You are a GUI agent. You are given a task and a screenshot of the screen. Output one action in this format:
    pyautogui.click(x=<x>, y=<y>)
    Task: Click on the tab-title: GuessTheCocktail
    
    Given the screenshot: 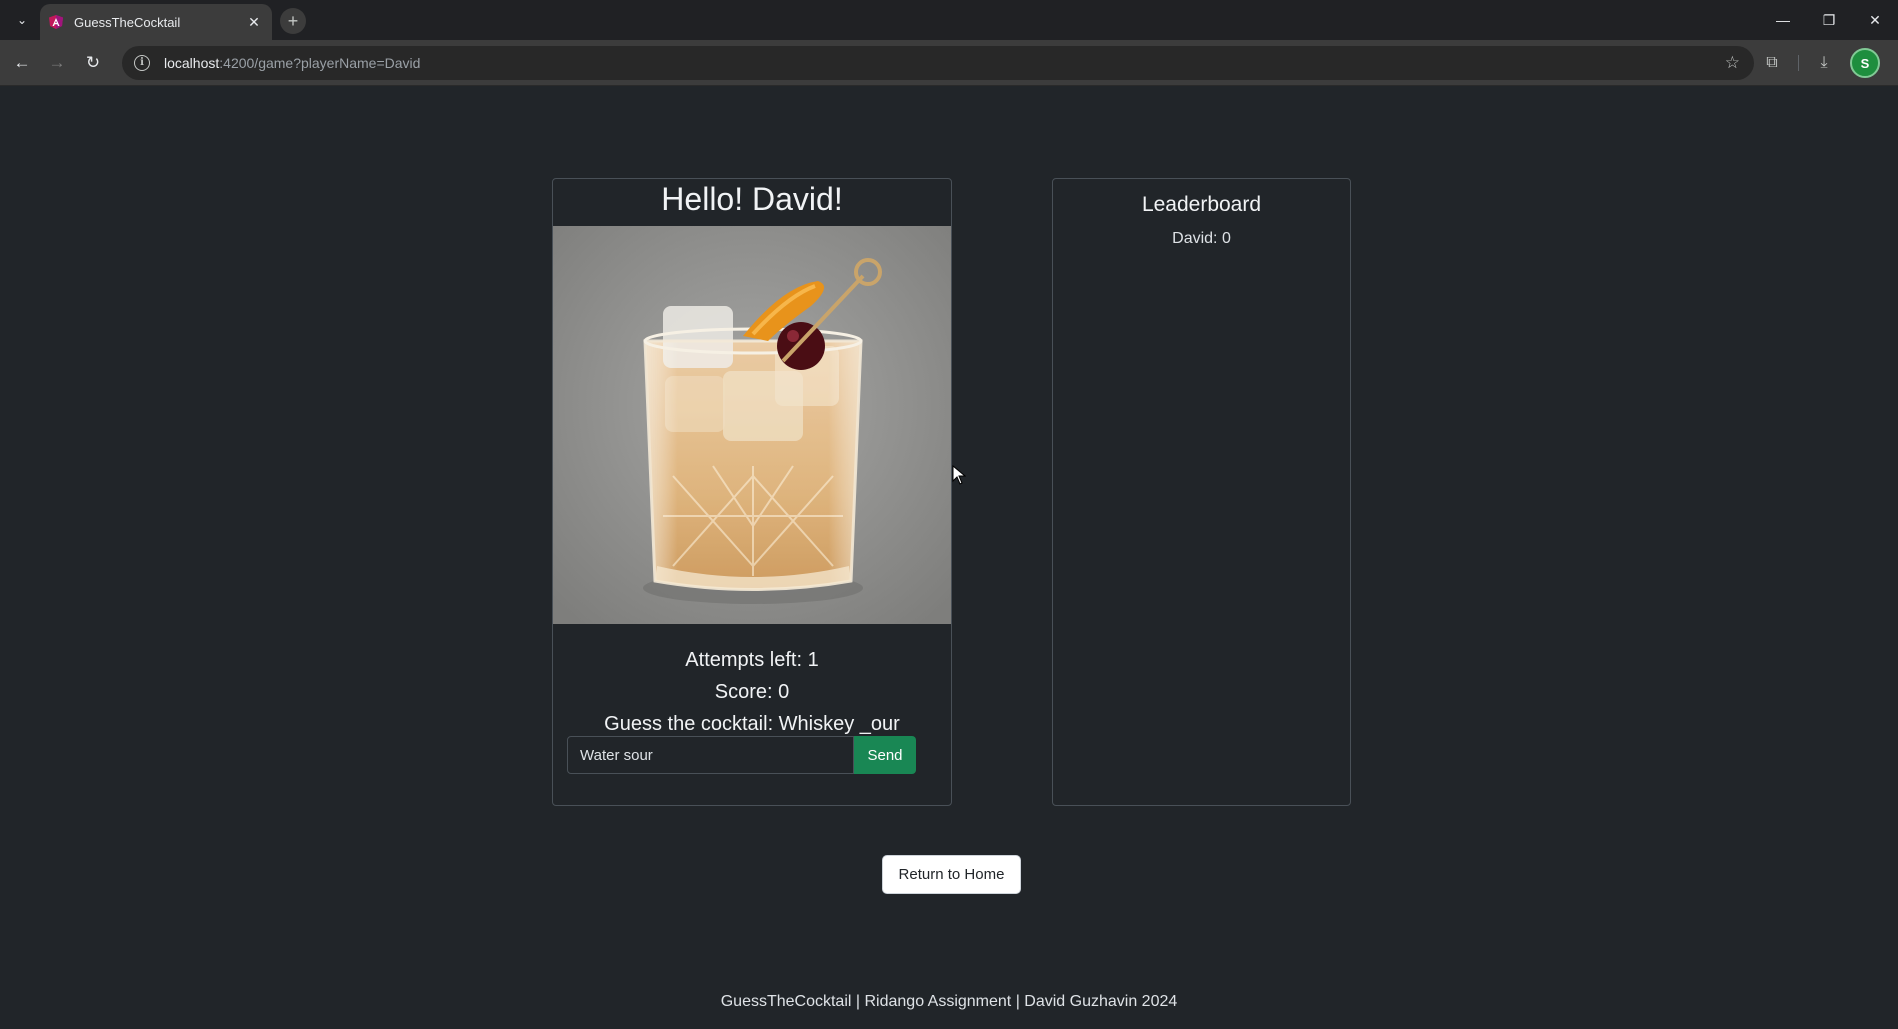 What is the action you would take?
    pyautogui.click(x=127, y=22)
    